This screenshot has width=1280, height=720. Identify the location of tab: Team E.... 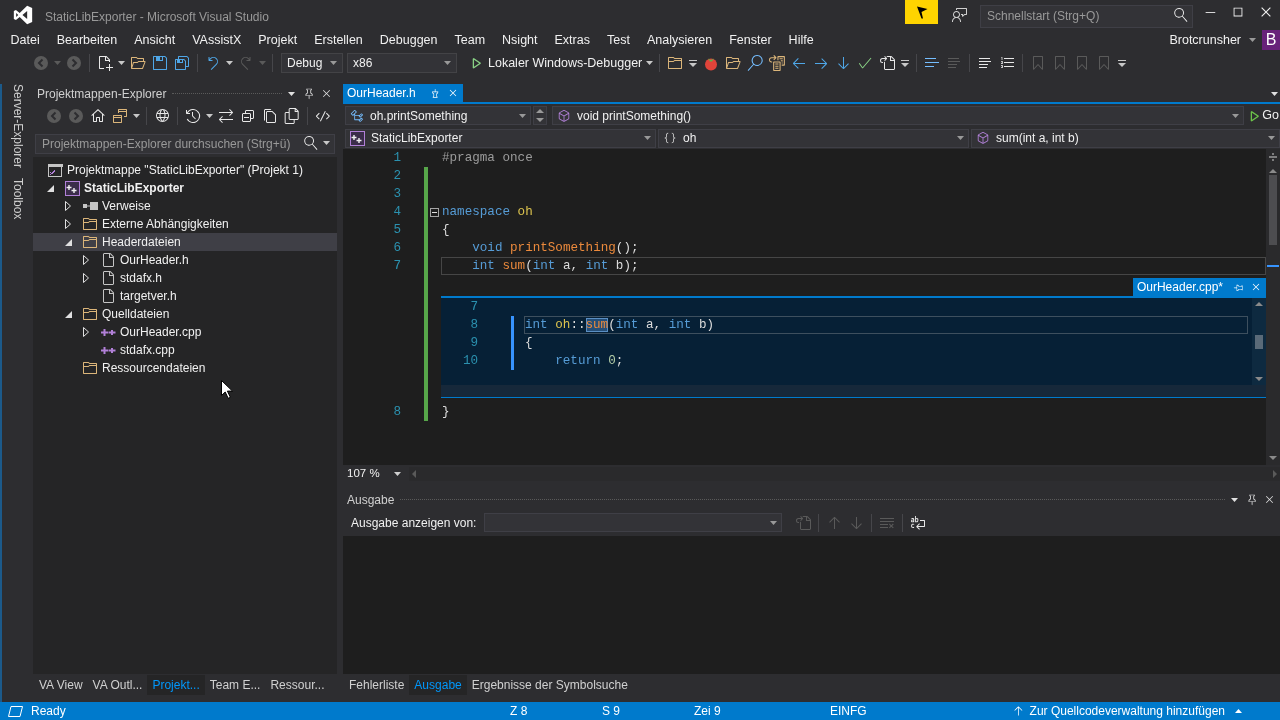
(235, 685).